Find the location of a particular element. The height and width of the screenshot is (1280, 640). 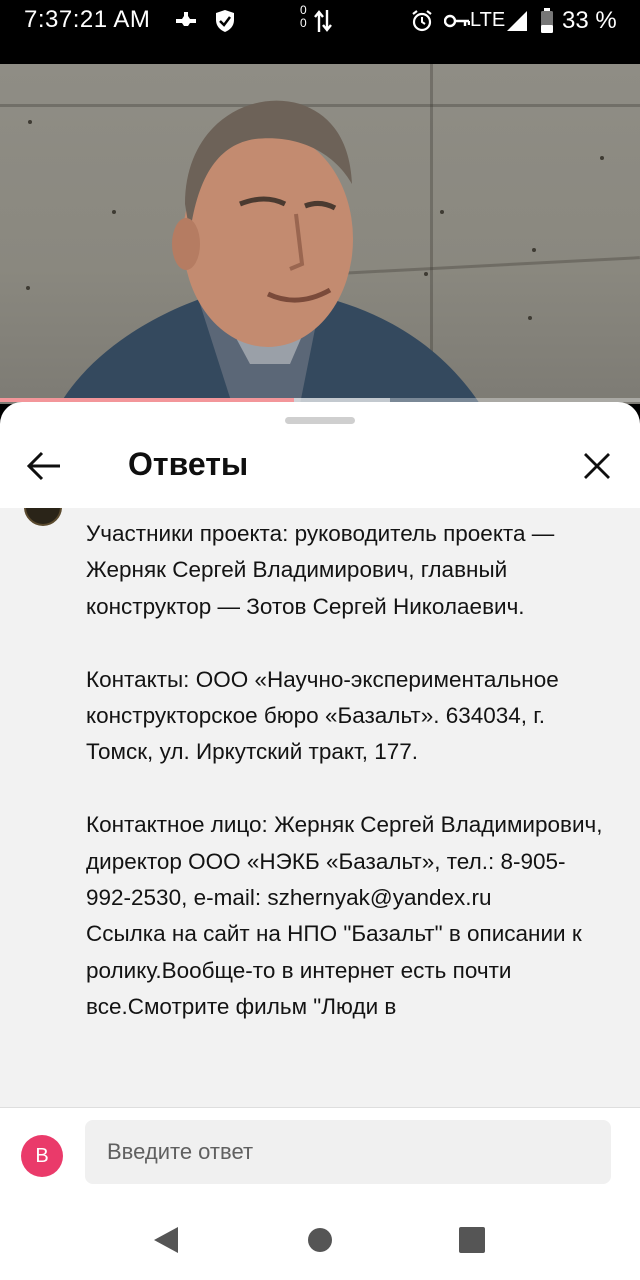

status-time: 7:37:21 AM is located at coordinates (87, 19).